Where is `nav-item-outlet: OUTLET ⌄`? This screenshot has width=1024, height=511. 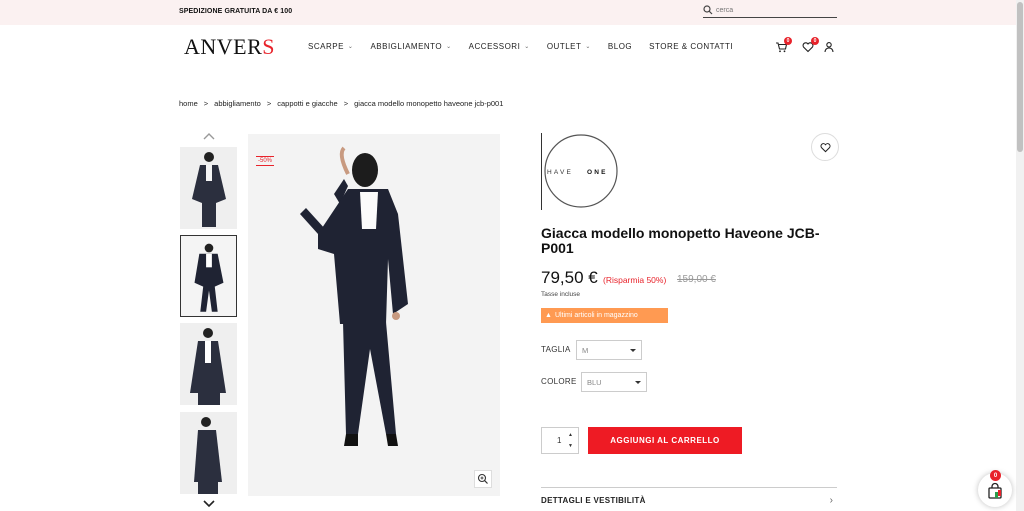
nav-item-outlet: OUTLET ⌄ is located at coordinates (569, 46).